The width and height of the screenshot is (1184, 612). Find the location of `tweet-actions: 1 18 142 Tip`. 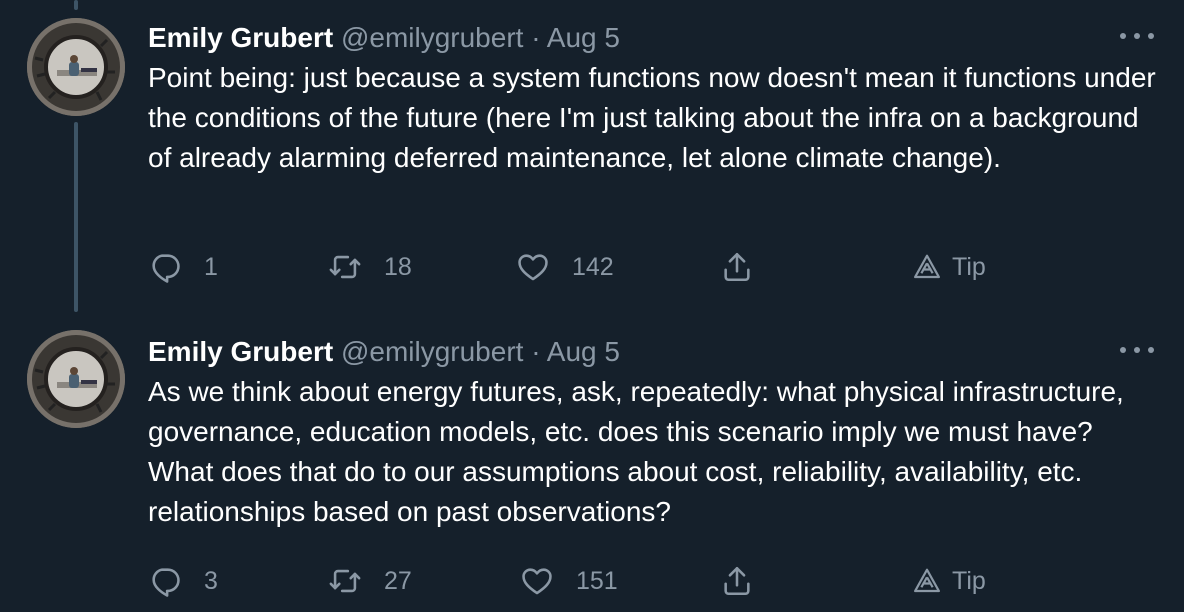

tweet-actions: 1 18 142 Tip is located at coordinates (588, 267).